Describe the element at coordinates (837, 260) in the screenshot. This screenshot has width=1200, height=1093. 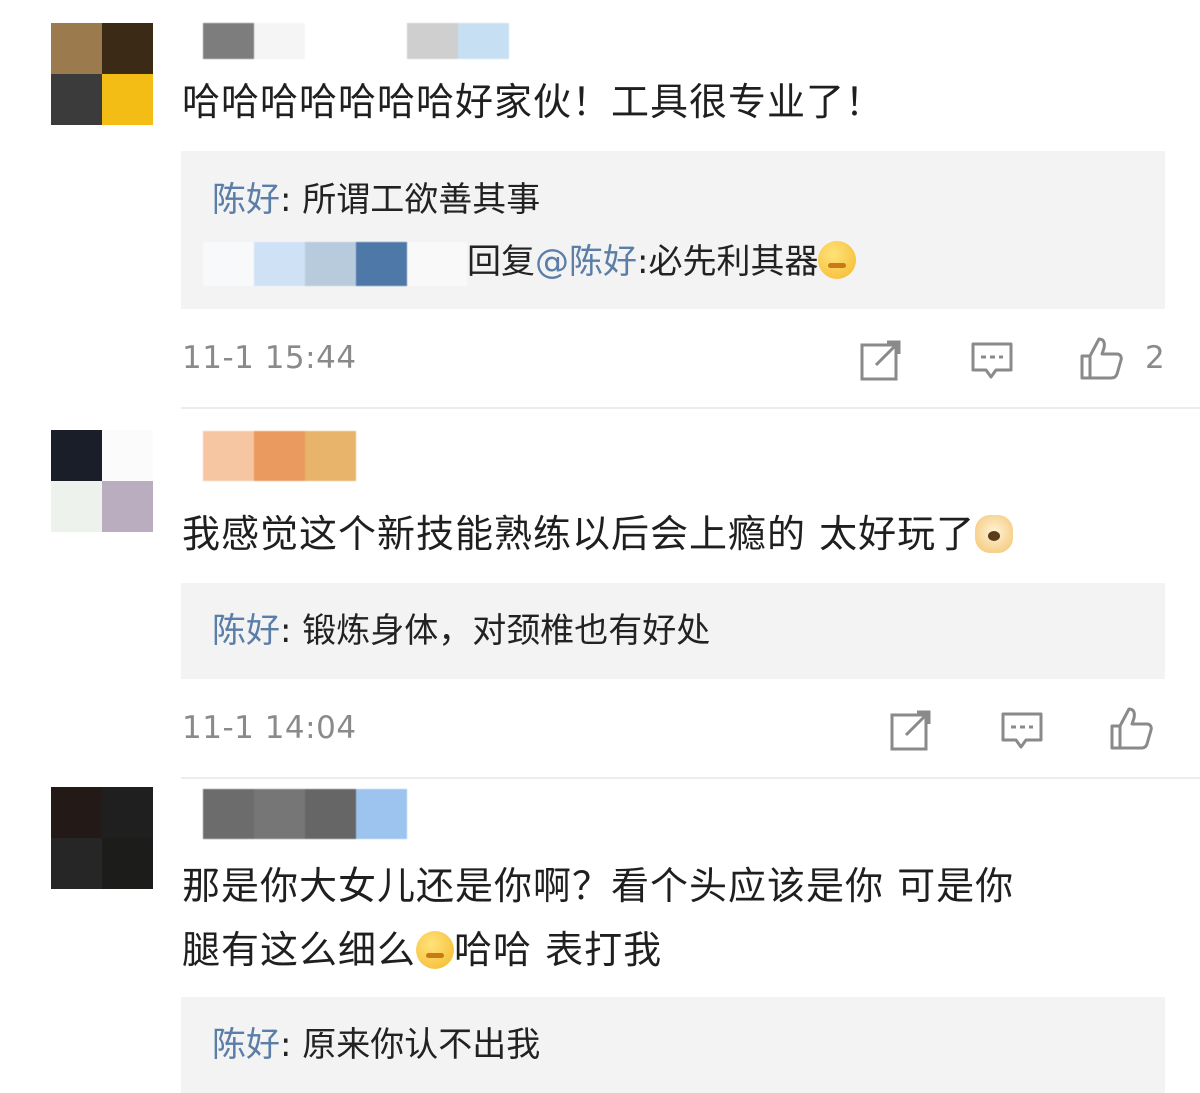
I see `thinking-emoji-icon` at that location.